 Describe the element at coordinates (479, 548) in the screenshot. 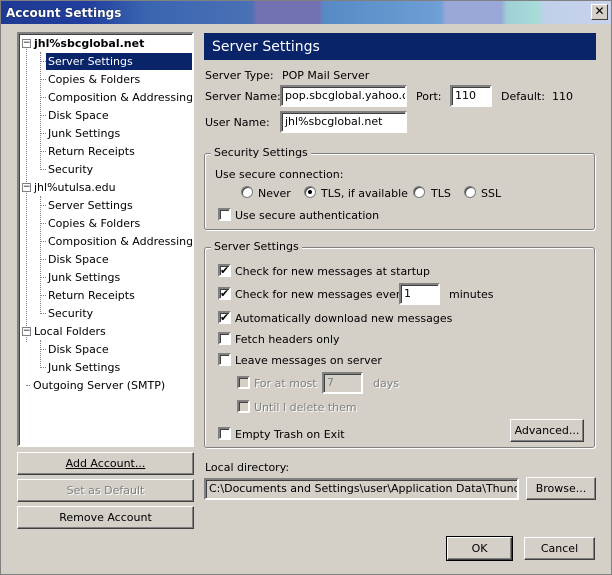

I see `ok-button: OK` at that location.